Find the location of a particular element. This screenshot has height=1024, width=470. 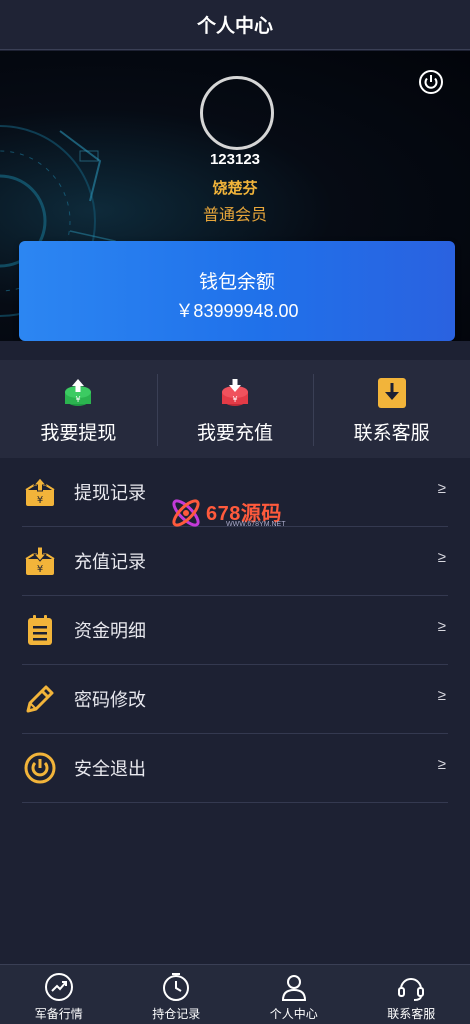

wallet-card: 钱包余额 ￥83999948.00 is located at coordinates (237, 291).